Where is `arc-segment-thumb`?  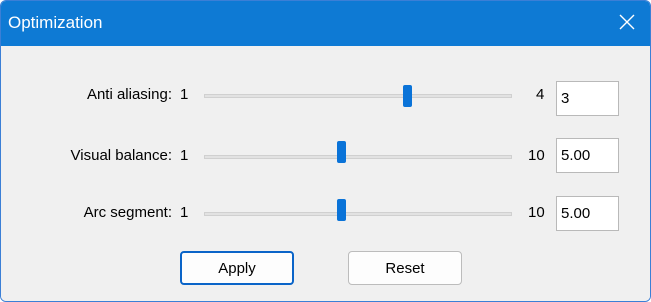 arc-segment-thumb is located at coordinates (341, 210).